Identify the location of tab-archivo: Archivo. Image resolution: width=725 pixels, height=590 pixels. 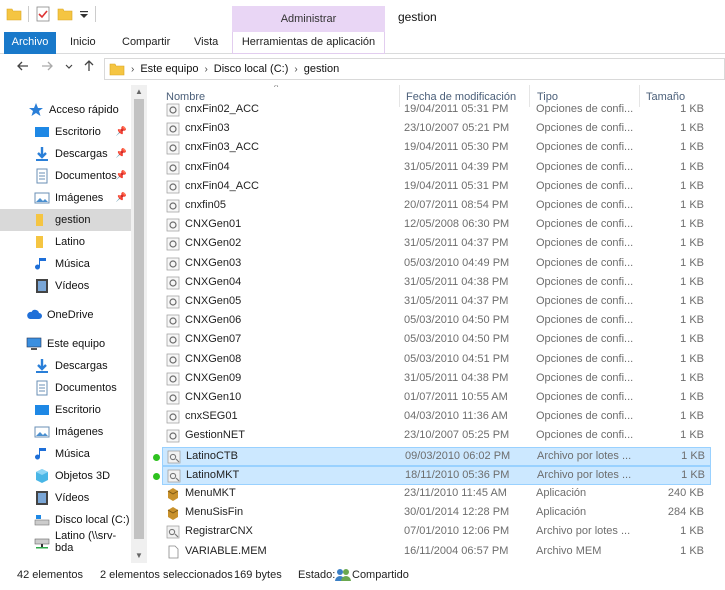
(30, 43).